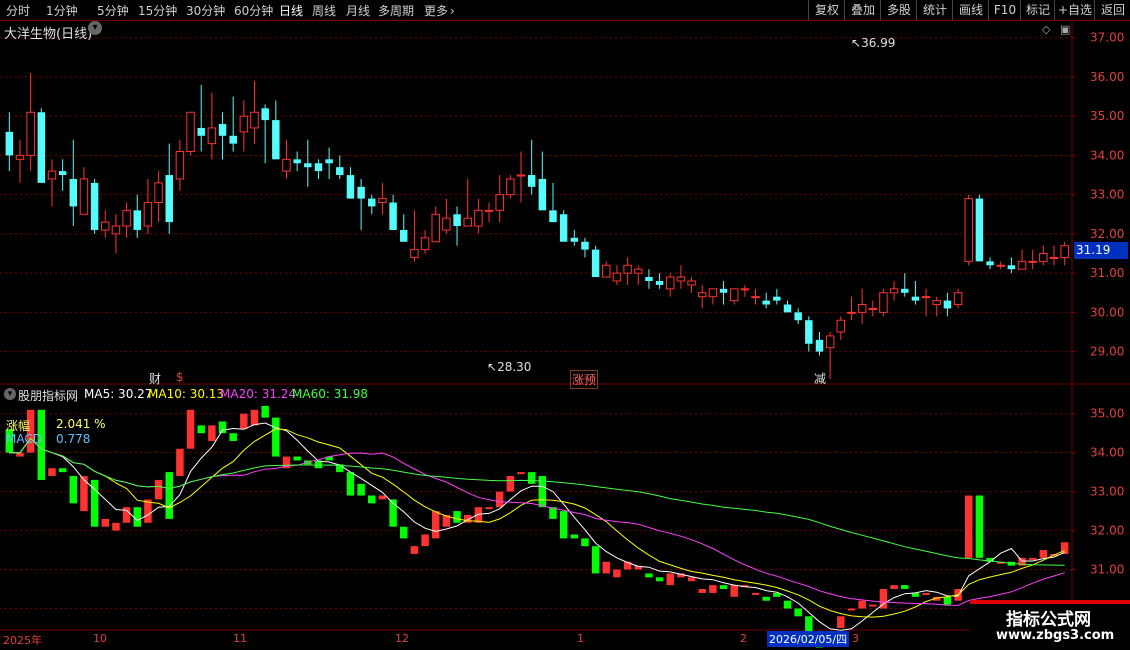  Describe the element at coordinates (100, 638) in the screenshot. I see `time-label-oct: 10` at that location.